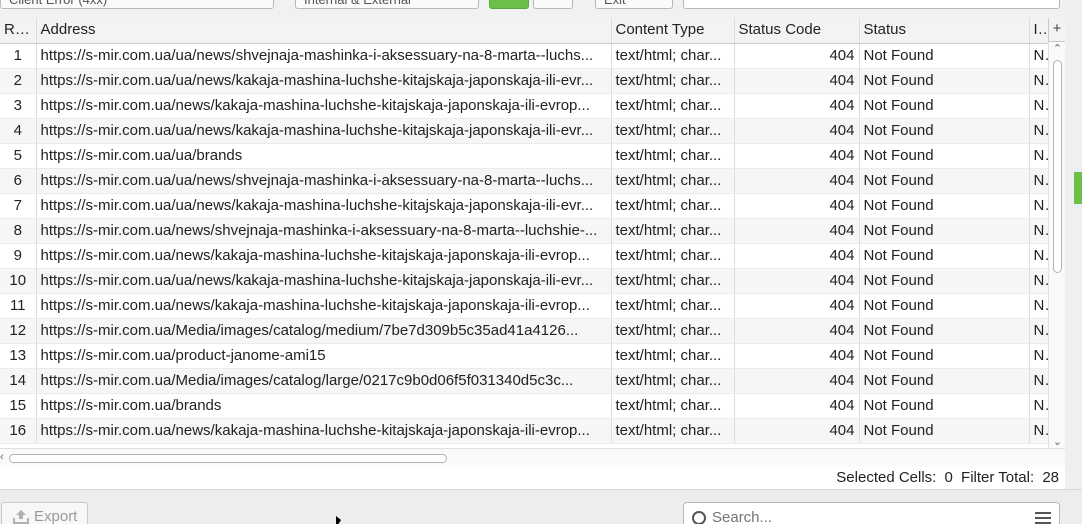 Image resolution: width=1082 pixels, height=524 pixels. Describe the element at coordinates (1057, 441) in the screenshot. I see `scroll-down-icon: ⌄` at that location.